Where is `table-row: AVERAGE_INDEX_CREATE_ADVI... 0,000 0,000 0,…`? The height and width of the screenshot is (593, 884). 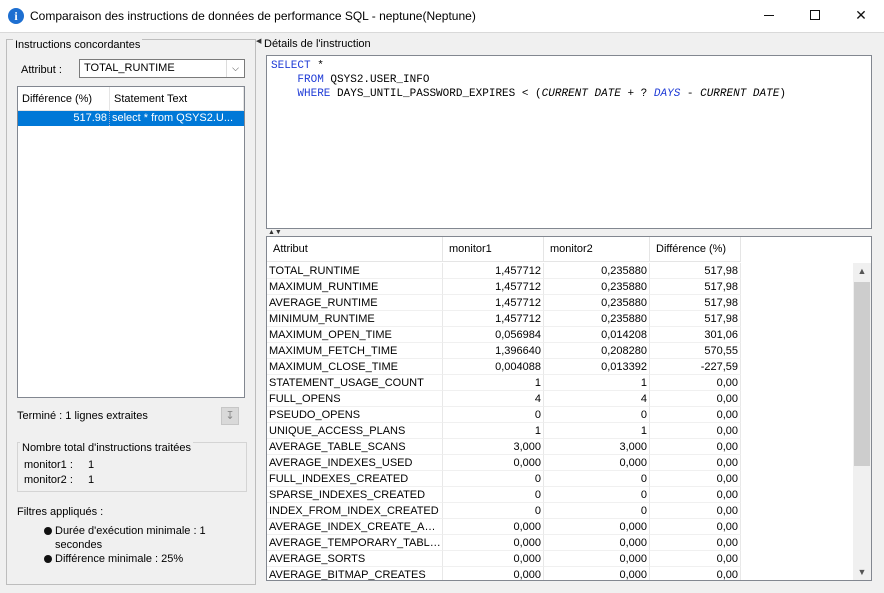 table-row: AVERAGE_INDEX_CREATE_ADVI... 0,000 0,000 0,… is located at coordinates (504, 527).